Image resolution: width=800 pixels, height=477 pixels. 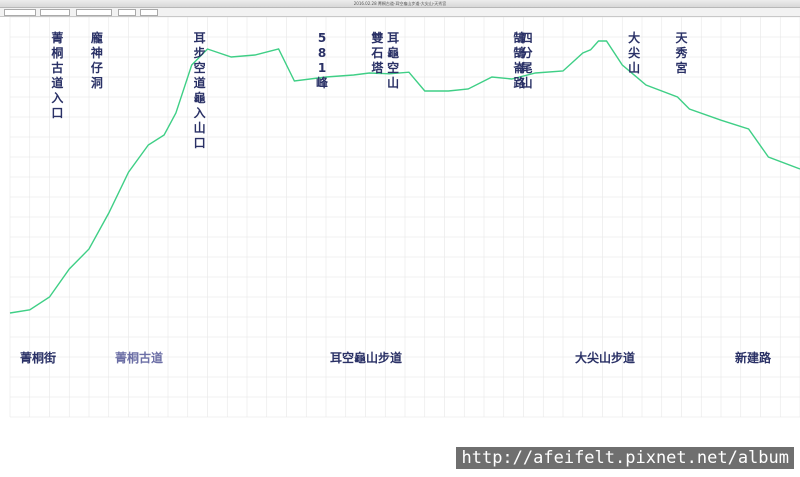 I want to click on poi-label: 雙石塔, so click(x=377, y=52).